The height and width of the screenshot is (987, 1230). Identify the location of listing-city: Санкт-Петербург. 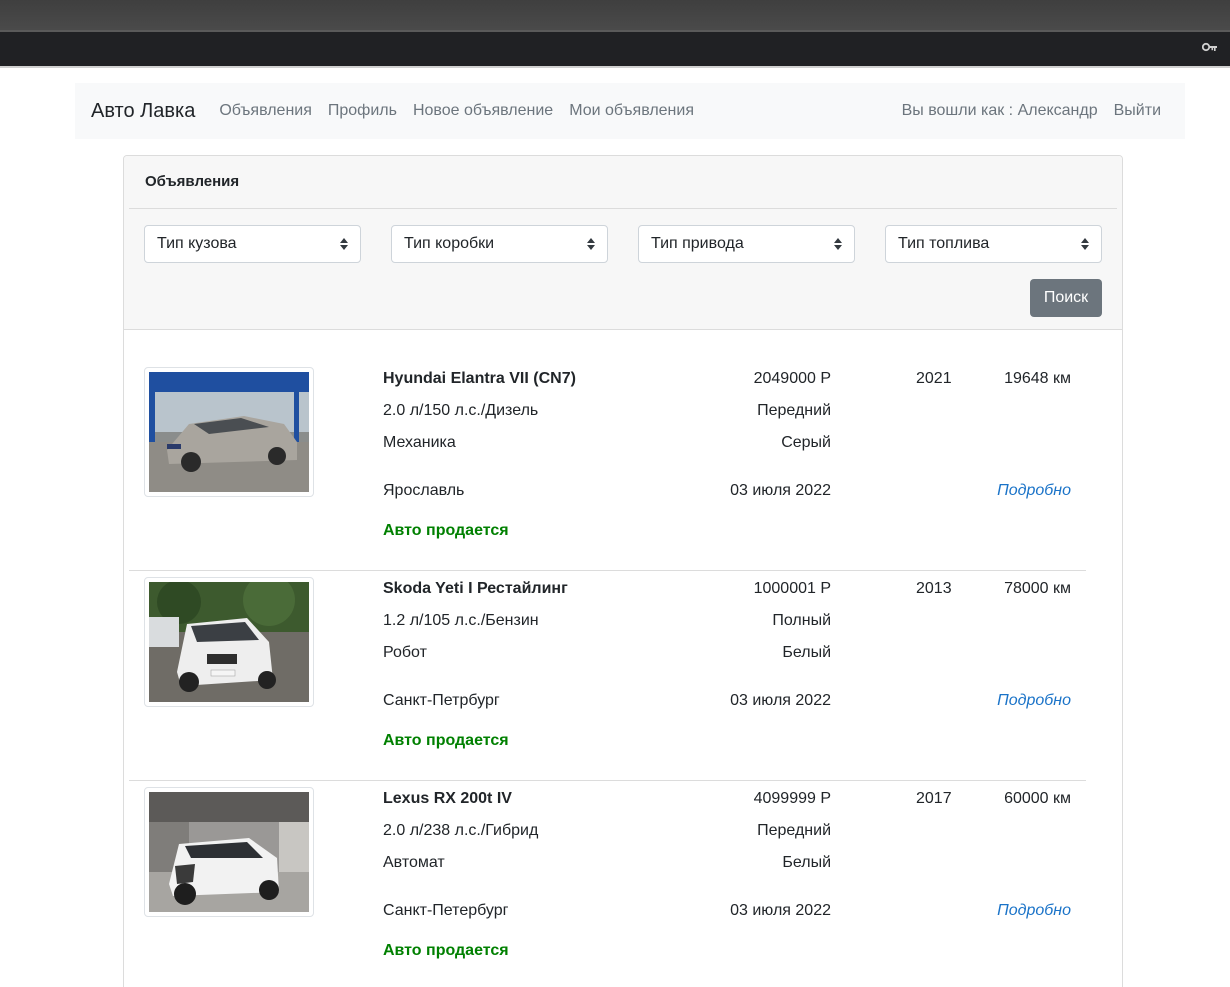
(446, 910).